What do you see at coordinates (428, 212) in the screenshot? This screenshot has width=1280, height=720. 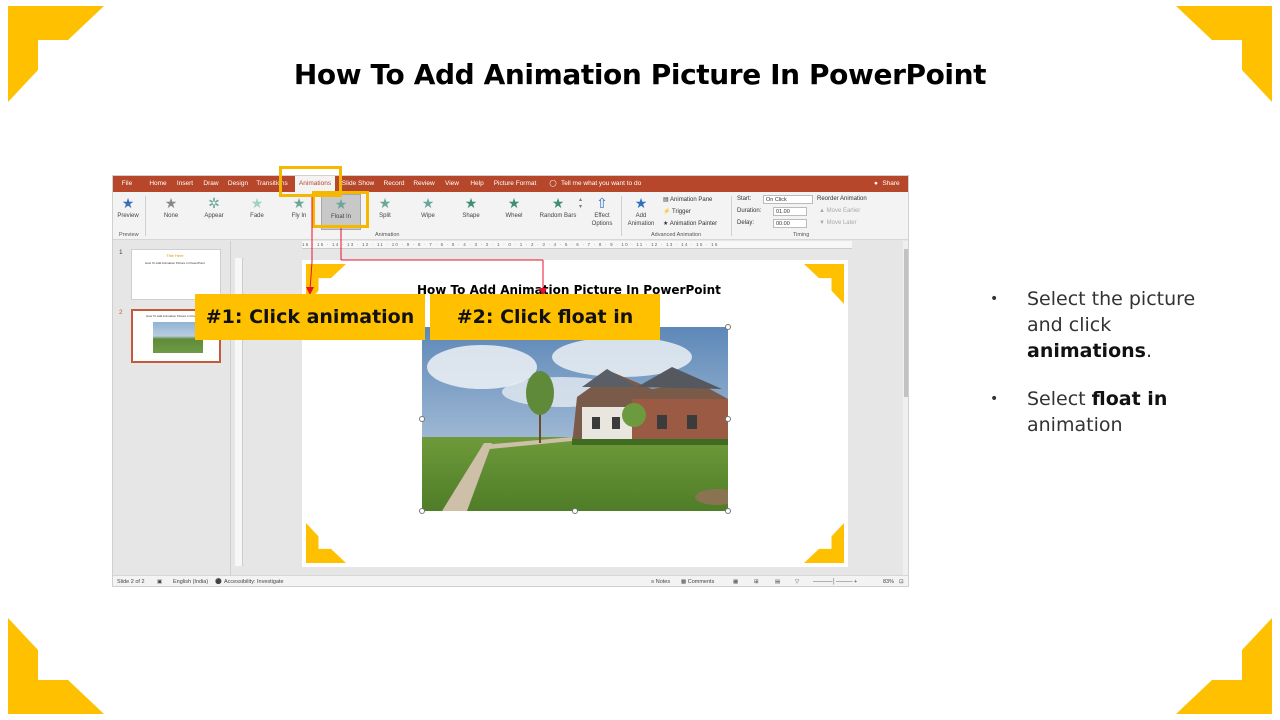 I see `animation-wipe: ★ Wipe` at bounding box center [428, 212].